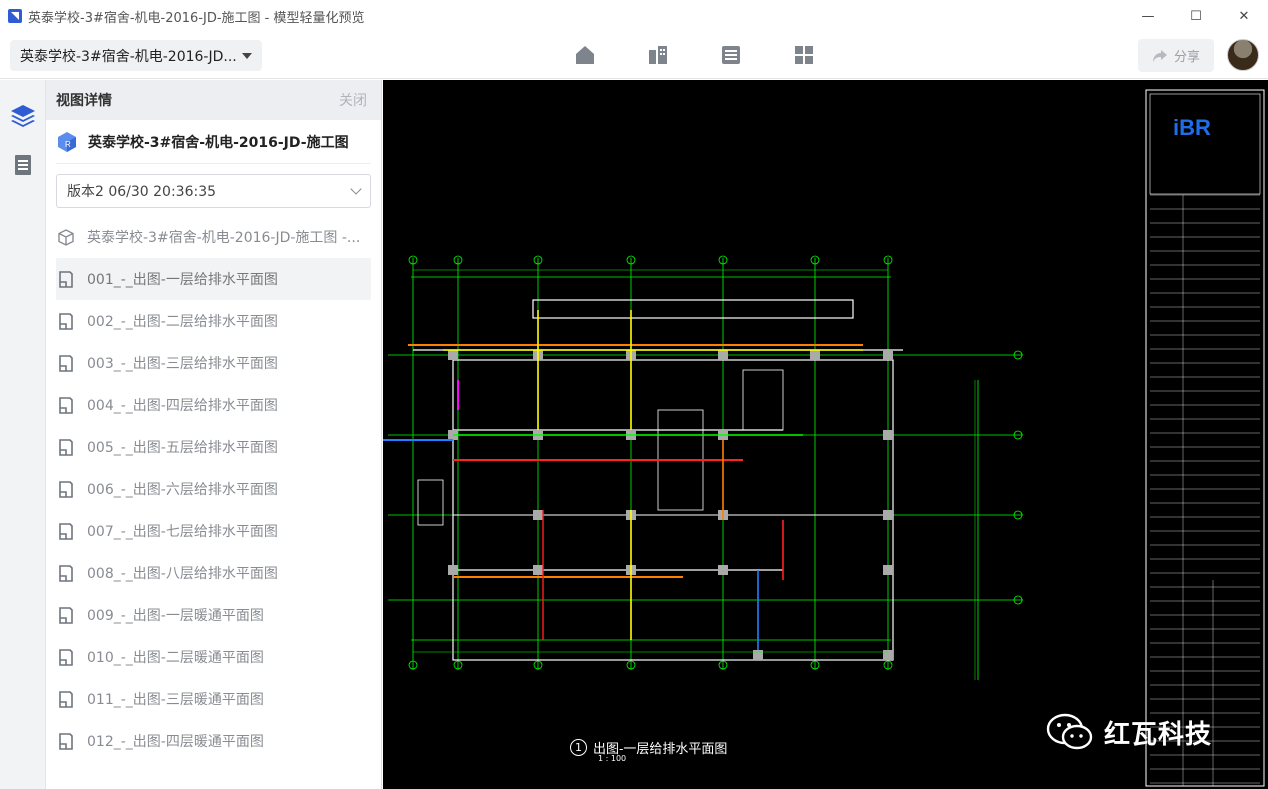 The width and height of the screenshot is (1268, 789). I want to click on list-icon, so click(731, 55).